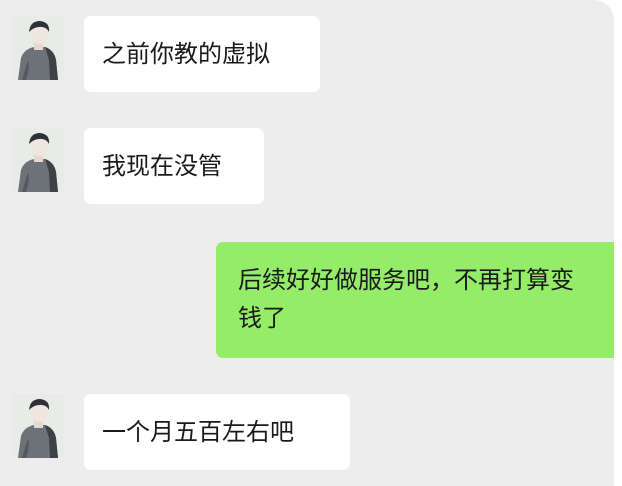 The width and height of the screenshot is (622, 486). I want to click on message-bubble-incoming: 一个月五百左右吧, so click(217, 432).